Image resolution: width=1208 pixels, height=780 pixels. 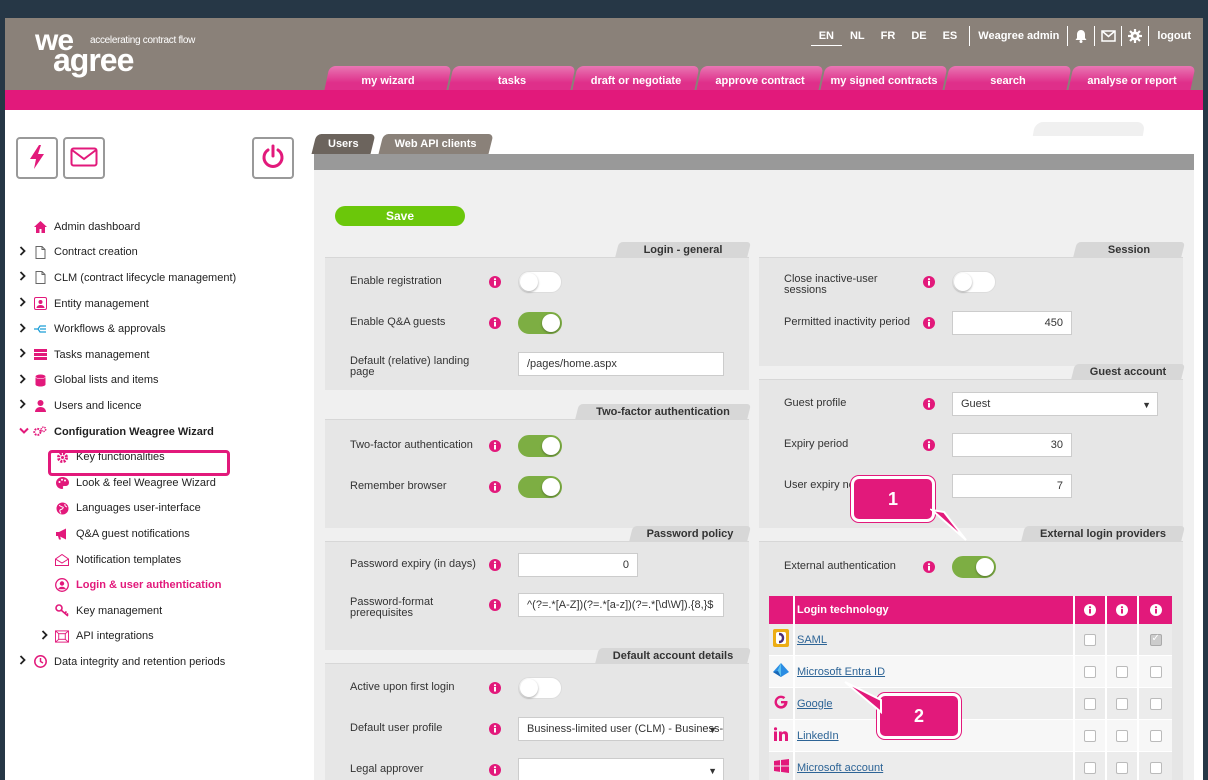 What do you see at coordinates (155, 355) in the screenshot?
I see `sidebar-item-tasks-management: Tasks management` at bounding box center [155, 355].